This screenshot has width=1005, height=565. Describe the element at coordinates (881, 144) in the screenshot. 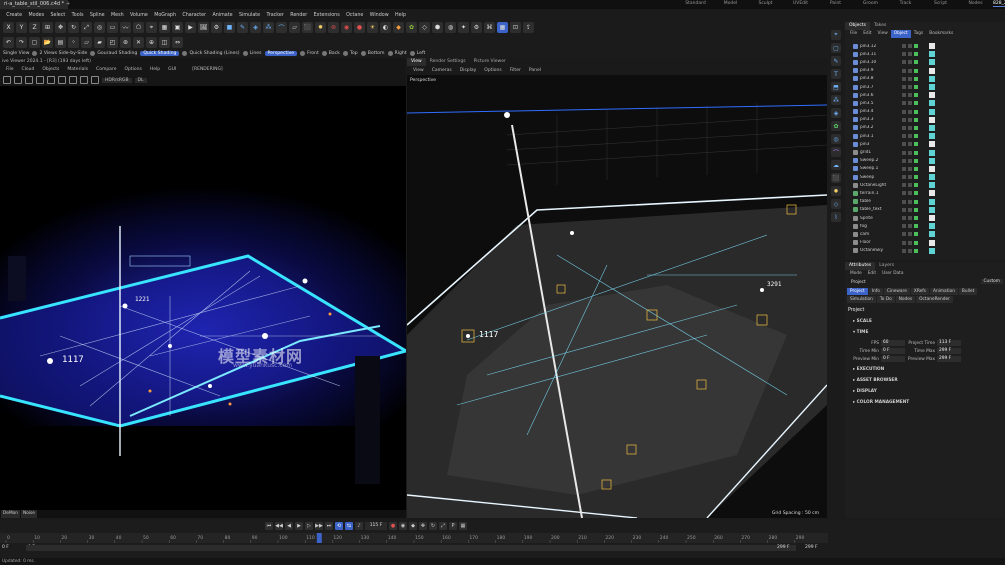

I see `object-name: pin3` at that location.